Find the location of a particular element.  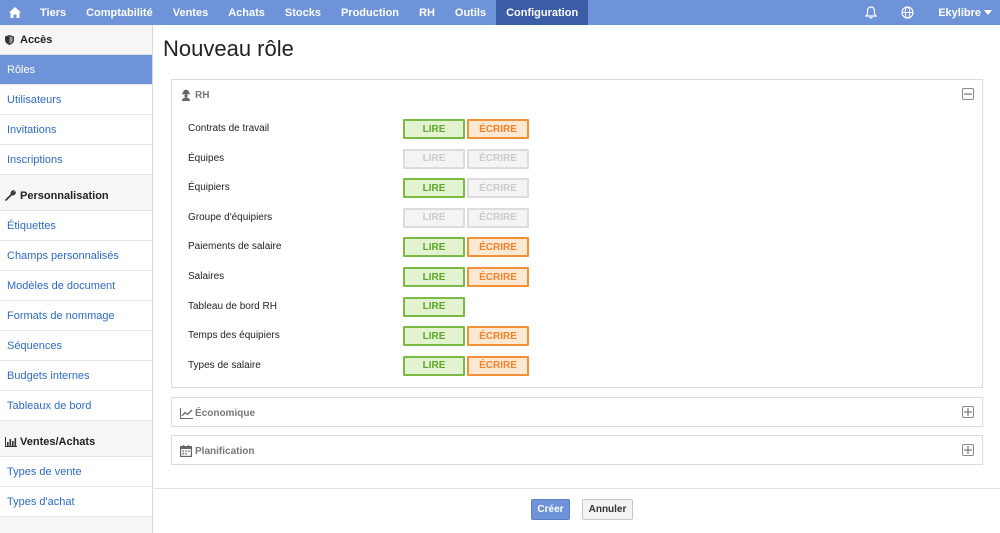

page-title: Nouveau rôle is located at coordinates (228, 48).